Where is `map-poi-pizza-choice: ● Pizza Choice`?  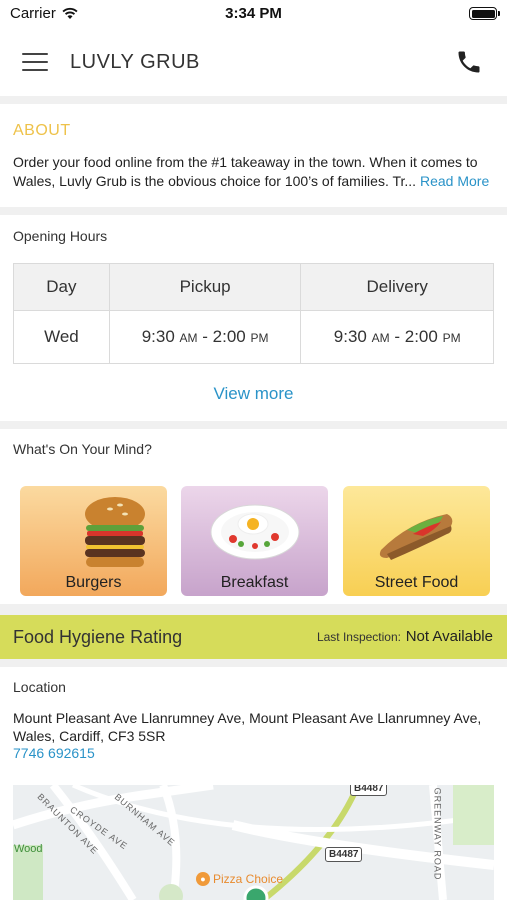 map-poi-pizza-choice: ● Pizza Choice is located at coordinates (239, 879).